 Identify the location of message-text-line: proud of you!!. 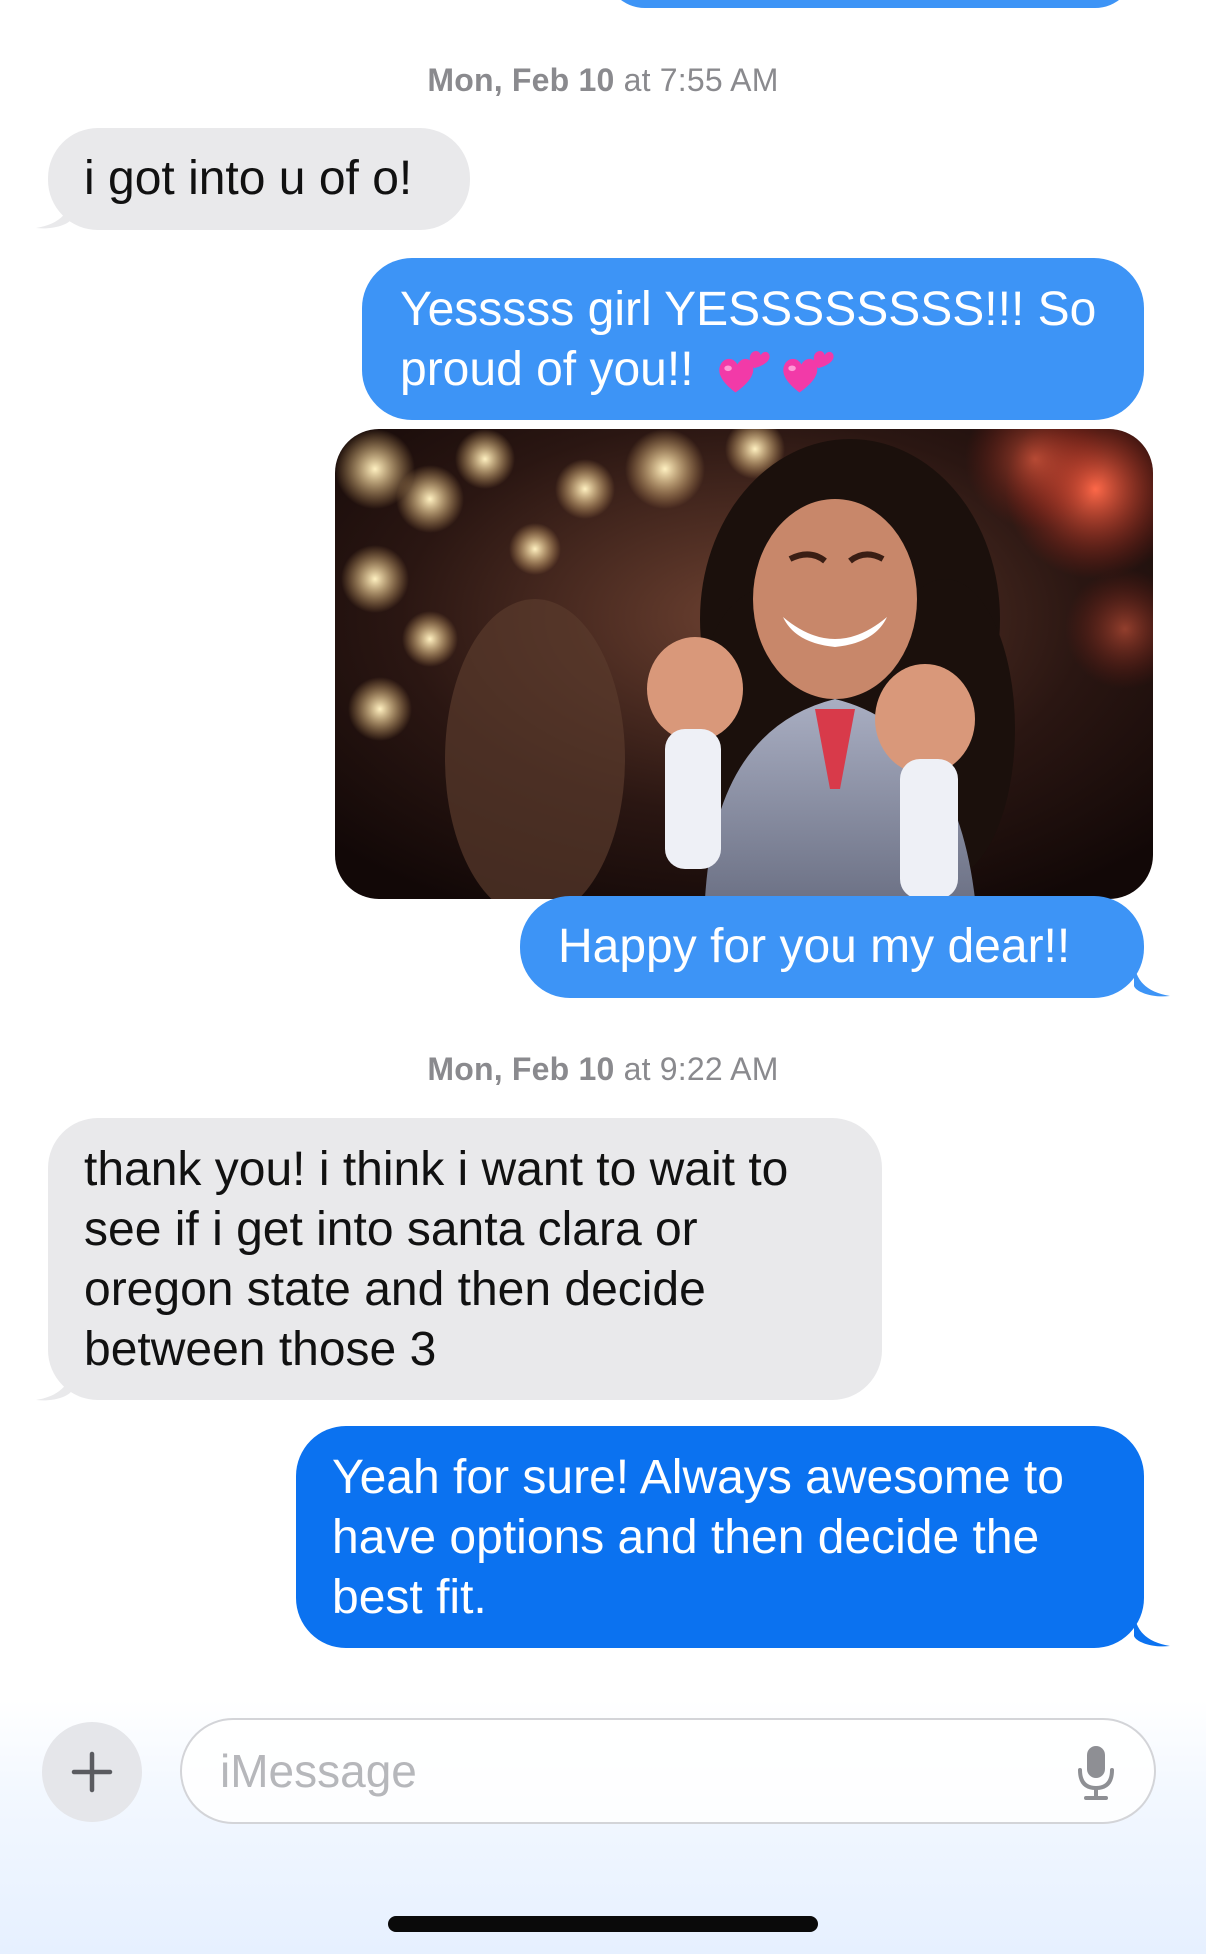
(753, 370).